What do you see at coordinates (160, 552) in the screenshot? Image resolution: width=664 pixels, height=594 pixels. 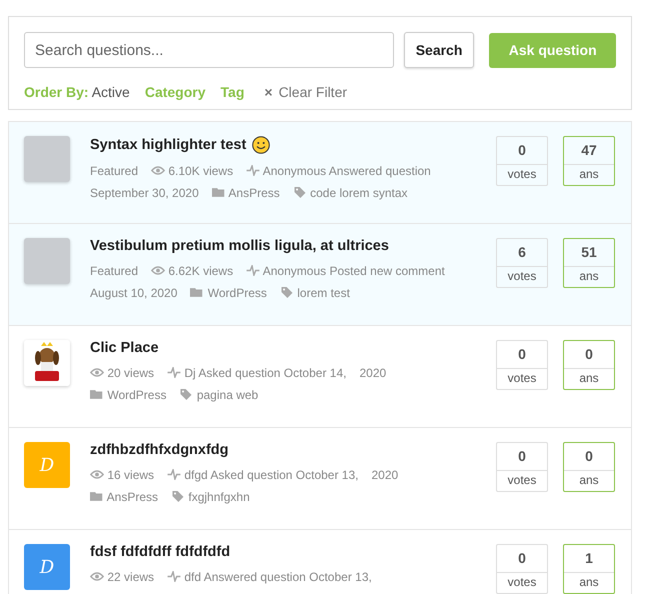 I see `question-title: fdsf fdfdfdff fdfdfdfd` at bounding box center [160, 552].